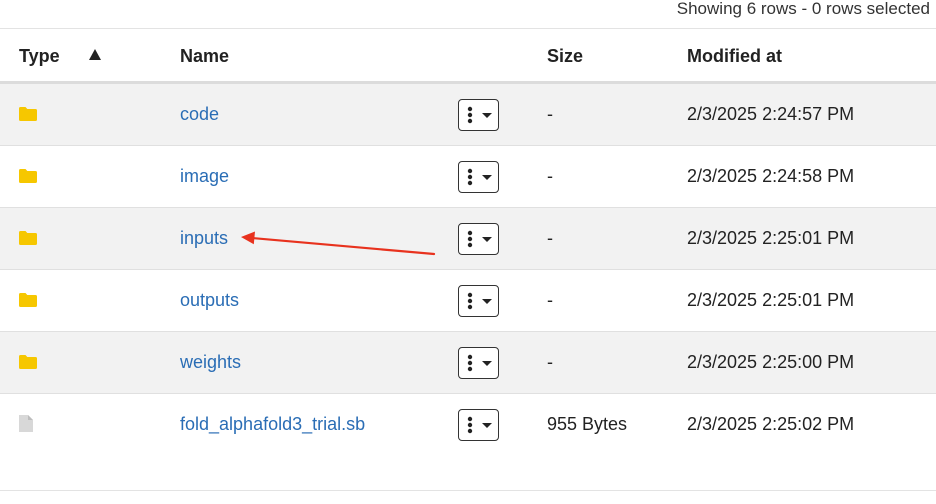 The width and height of the screenshot is (936, 504). What do you see at coordinates (803, 9) in the screenshot?
I see `row-selection-status: Showing 6 rows - 0 rows selected` at bounding box center [803, 9].